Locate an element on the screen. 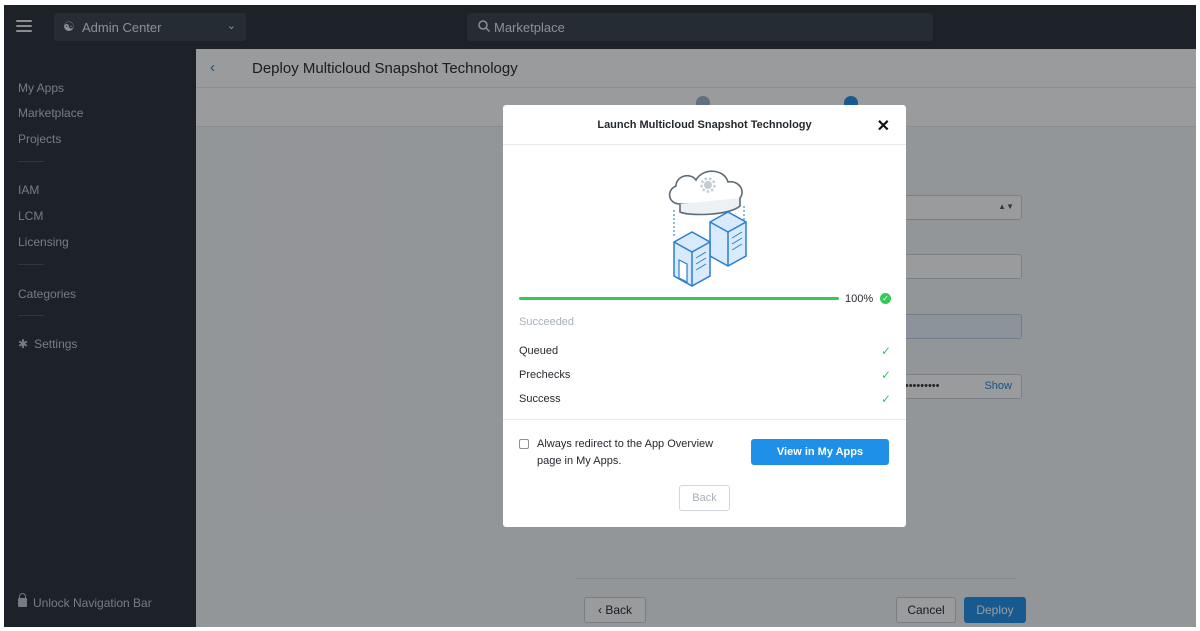 The image size is (1200, 631). modal-divider is located at coordinates (704, 419).